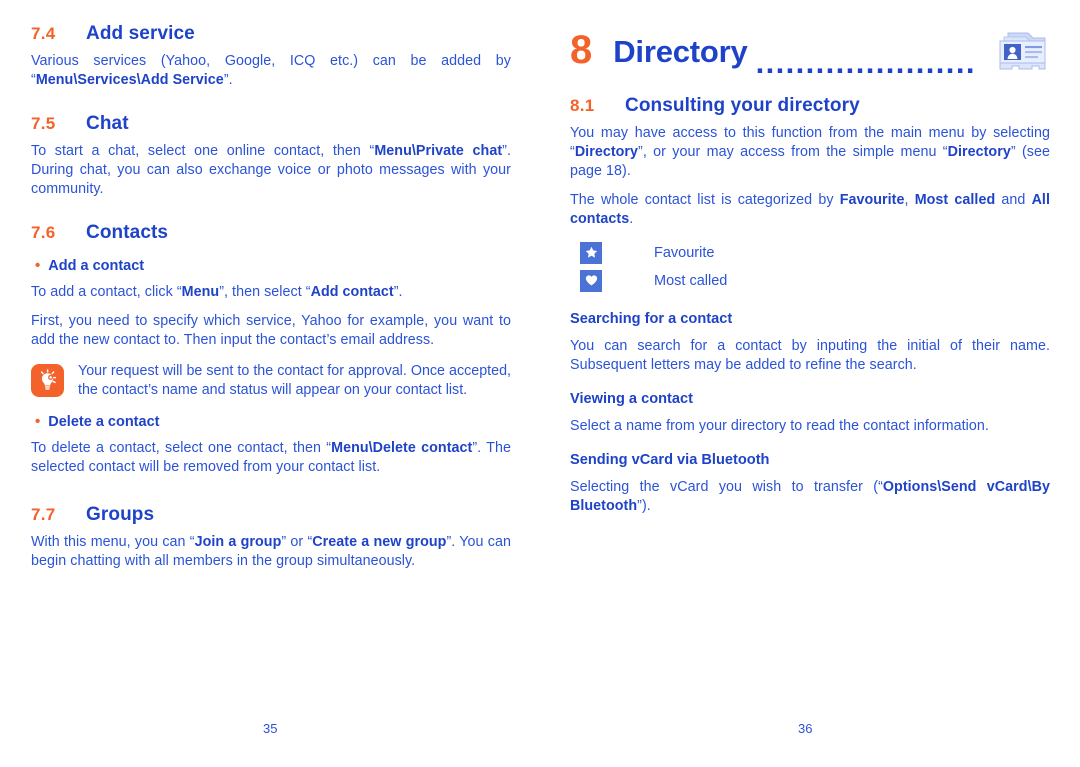  What do you see at coordinates (96, 266) in the screenshot?
I see `bullet-heading-label: Add a contact` at bounding box center [96, 266].